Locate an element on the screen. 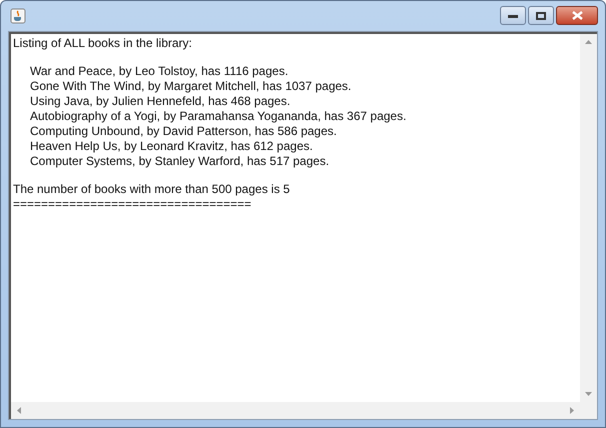  book-line: Computer Systems, by Stanley Warford, has 517 pages. is located at coordinates (180, 161).